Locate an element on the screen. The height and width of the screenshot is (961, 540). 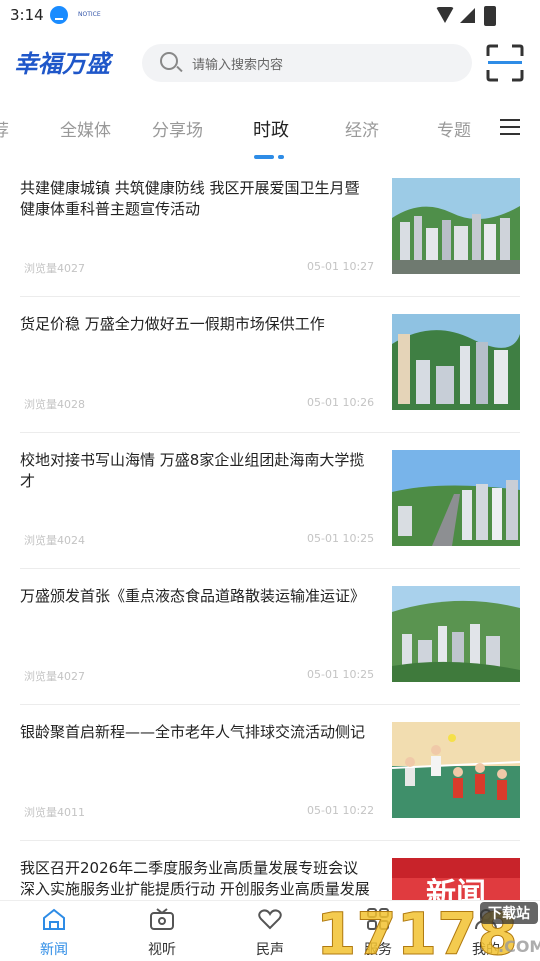
watermark-sub: 下载站 is located at coordinates (509, 913).